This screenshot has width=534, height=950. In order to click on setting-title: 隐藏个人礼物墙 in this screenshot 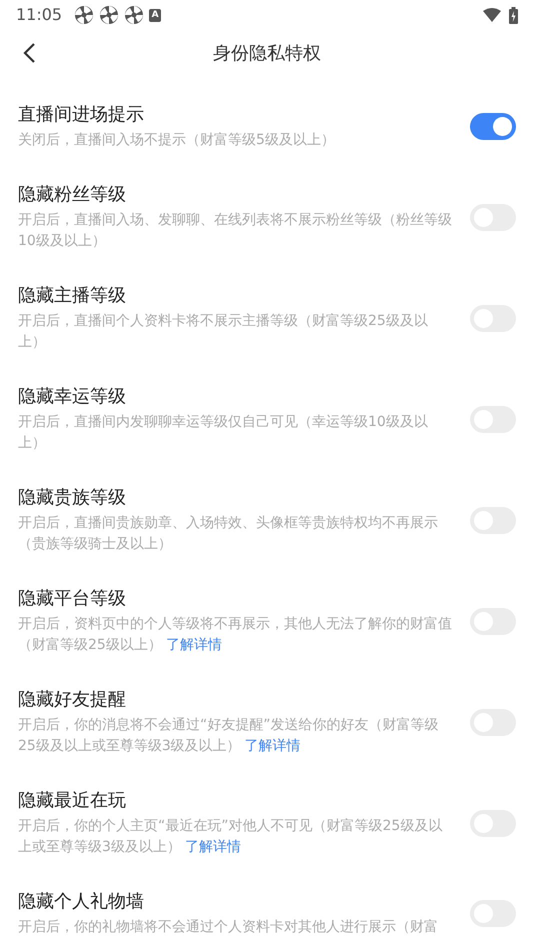, I will do `click(81, 902)`.